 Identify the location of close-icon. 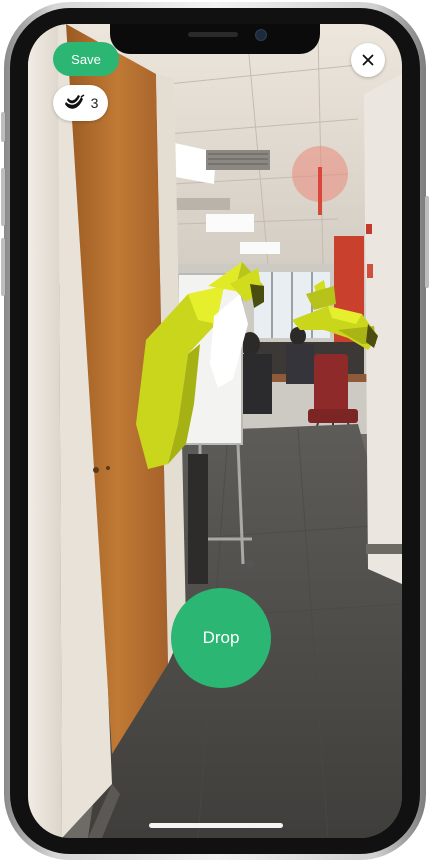
(368, 60).